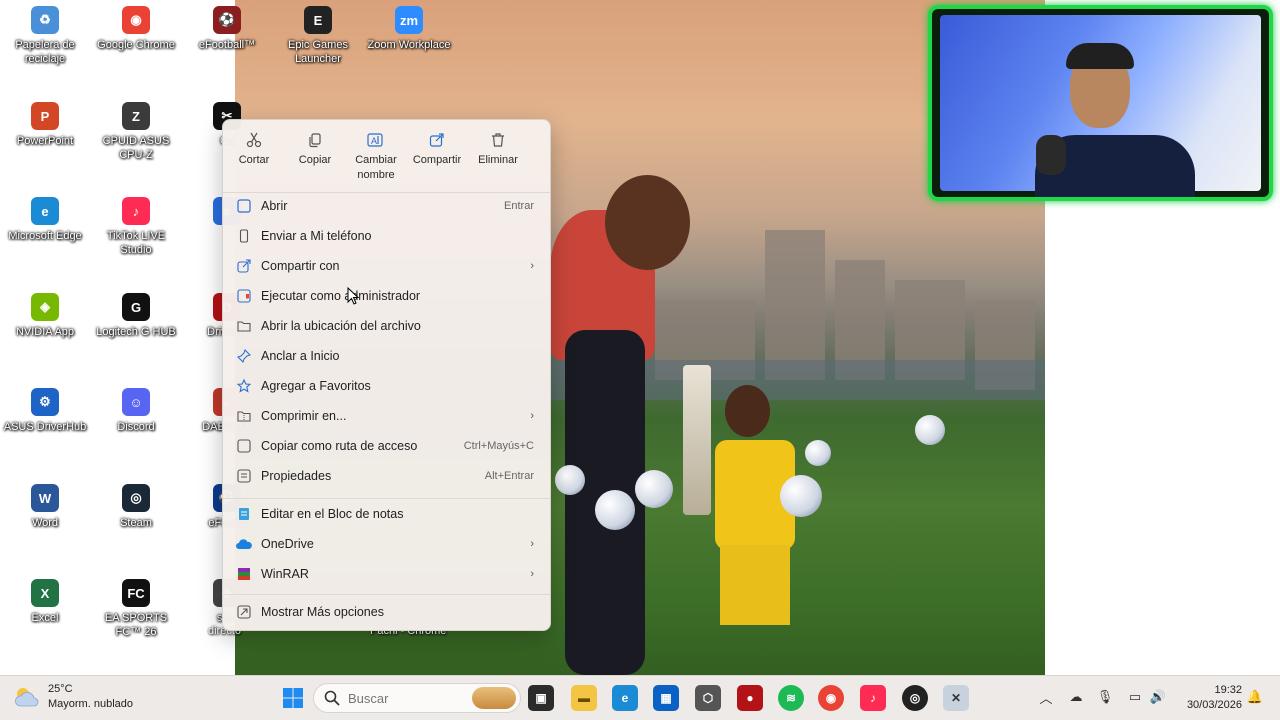 The height and width of the screenshot is (720, 1280). What do you see at coordinates (409, 29) in the screenshot?
I see `desktop-icon: zm Zoom Workplace` at bounding box center [409, 29].